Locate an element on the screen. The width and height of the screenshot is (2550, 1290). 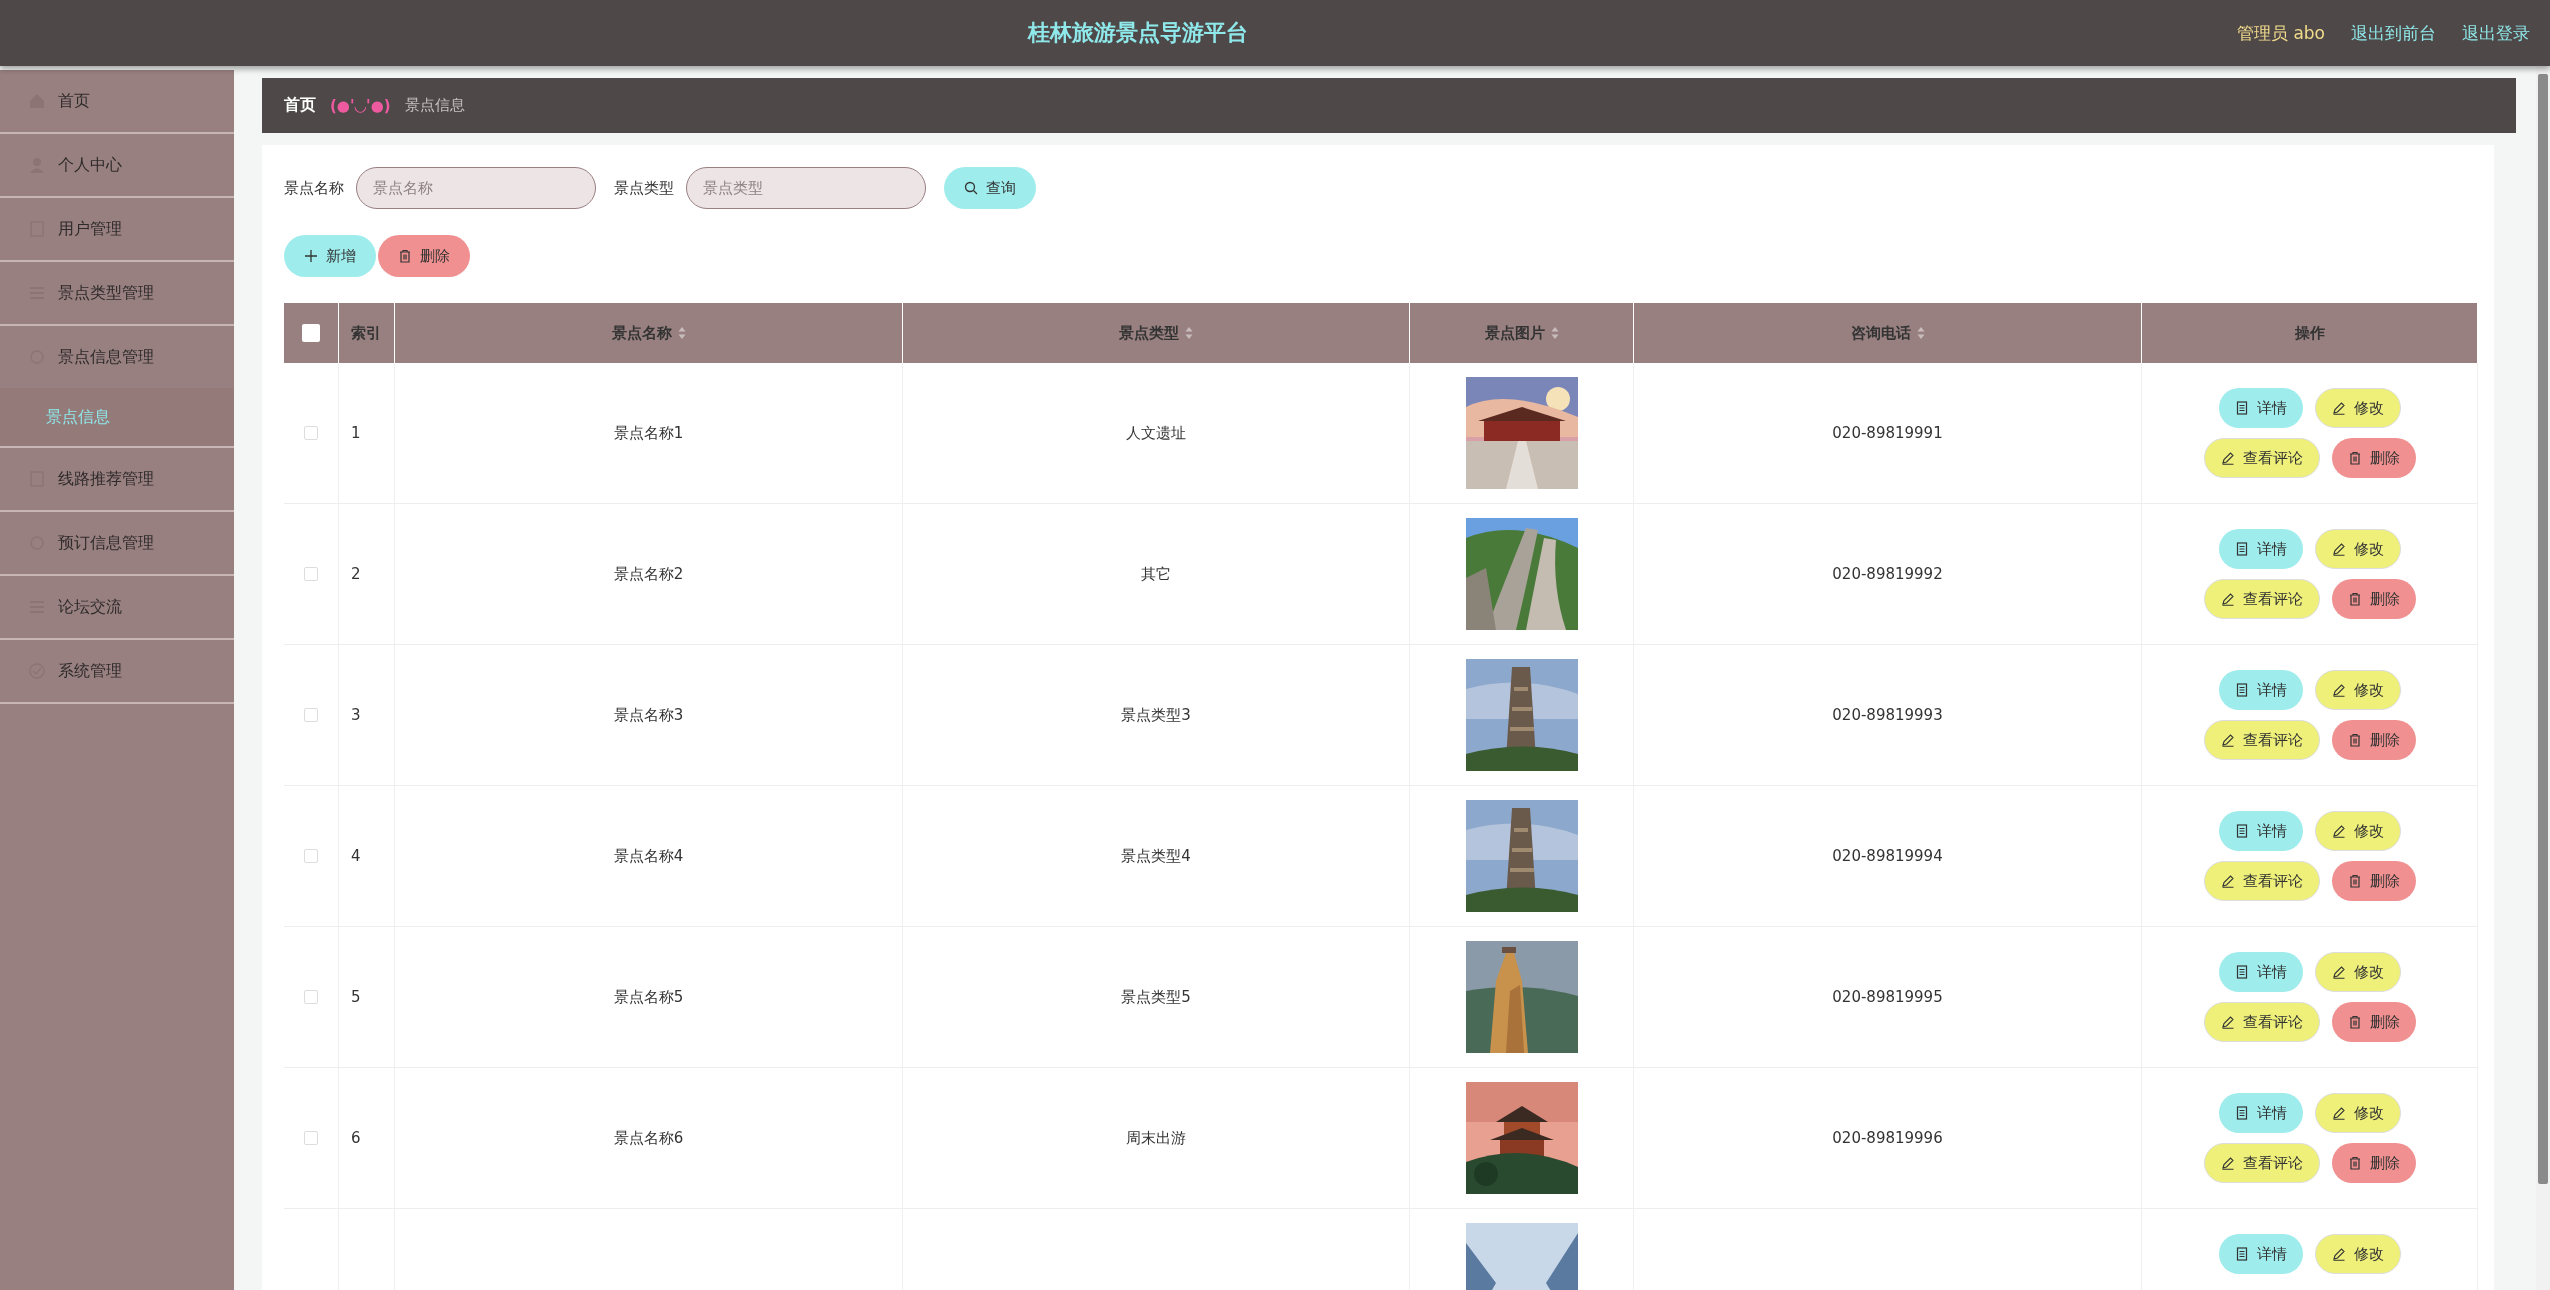
table-cell: 景点类型4 is located at coordinates (1156, 856).